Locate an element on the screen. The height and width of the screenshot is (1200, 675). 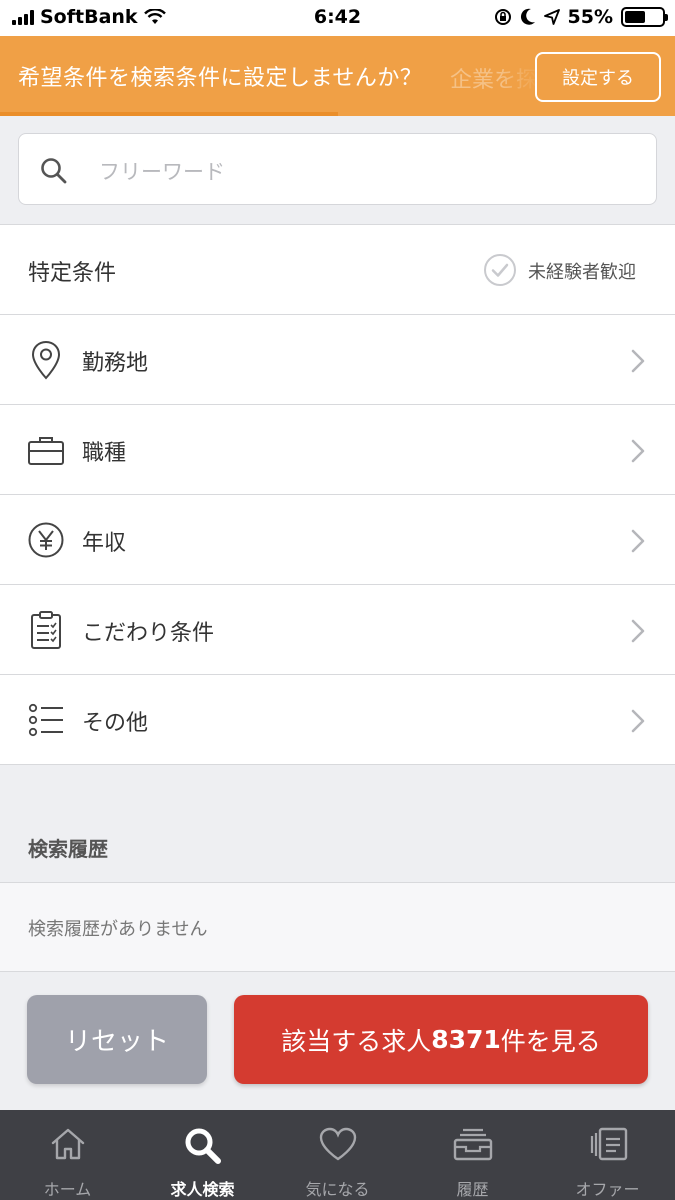
search-input: フリーワード is located at coordinates (337, 169).